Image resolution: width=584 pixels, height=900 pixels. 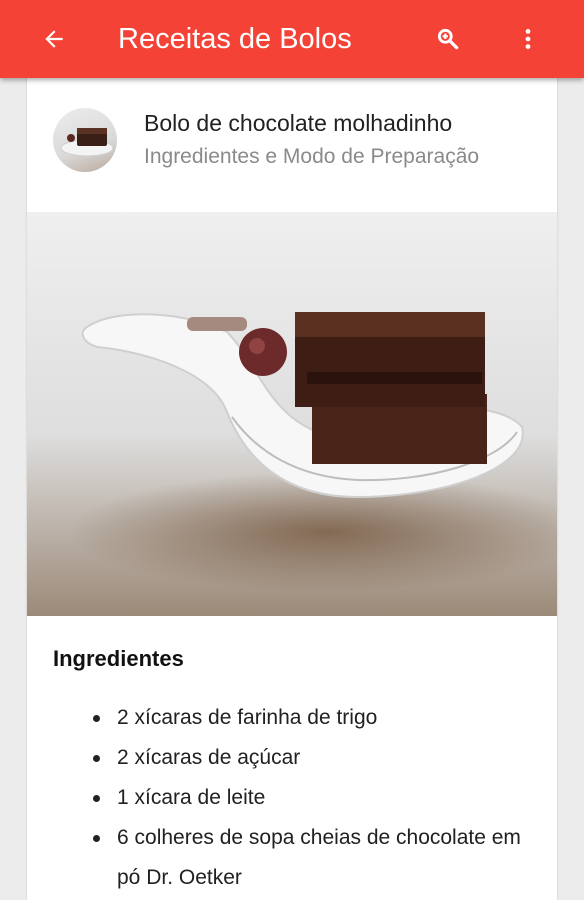 I want to click on search-icon, so click(x=448, y=39).